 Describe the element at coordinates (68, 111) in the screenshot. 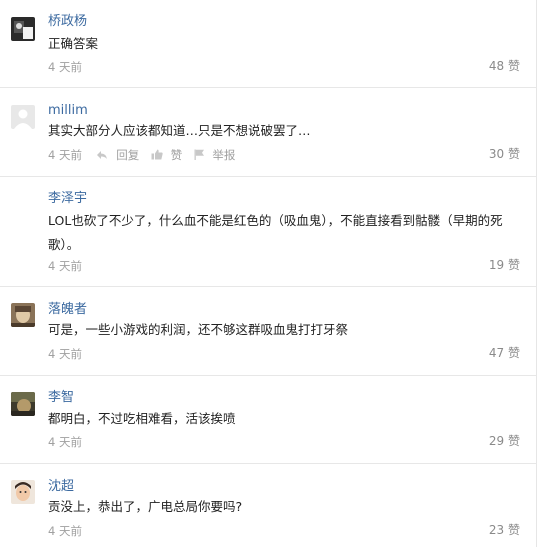

I see `username-link: millim` at that location.